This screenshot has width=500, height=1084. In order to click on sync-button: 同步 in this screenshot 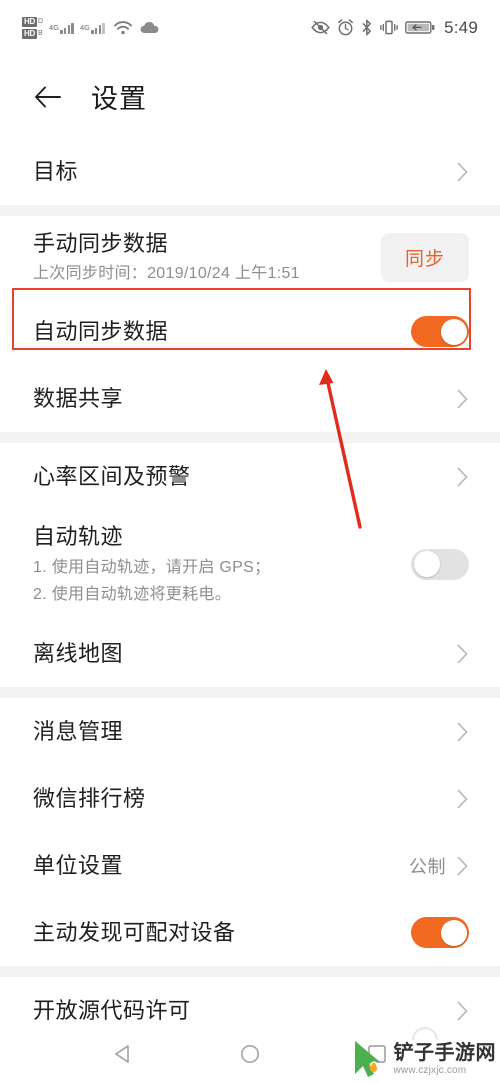, I will do `click(424, 257)`.